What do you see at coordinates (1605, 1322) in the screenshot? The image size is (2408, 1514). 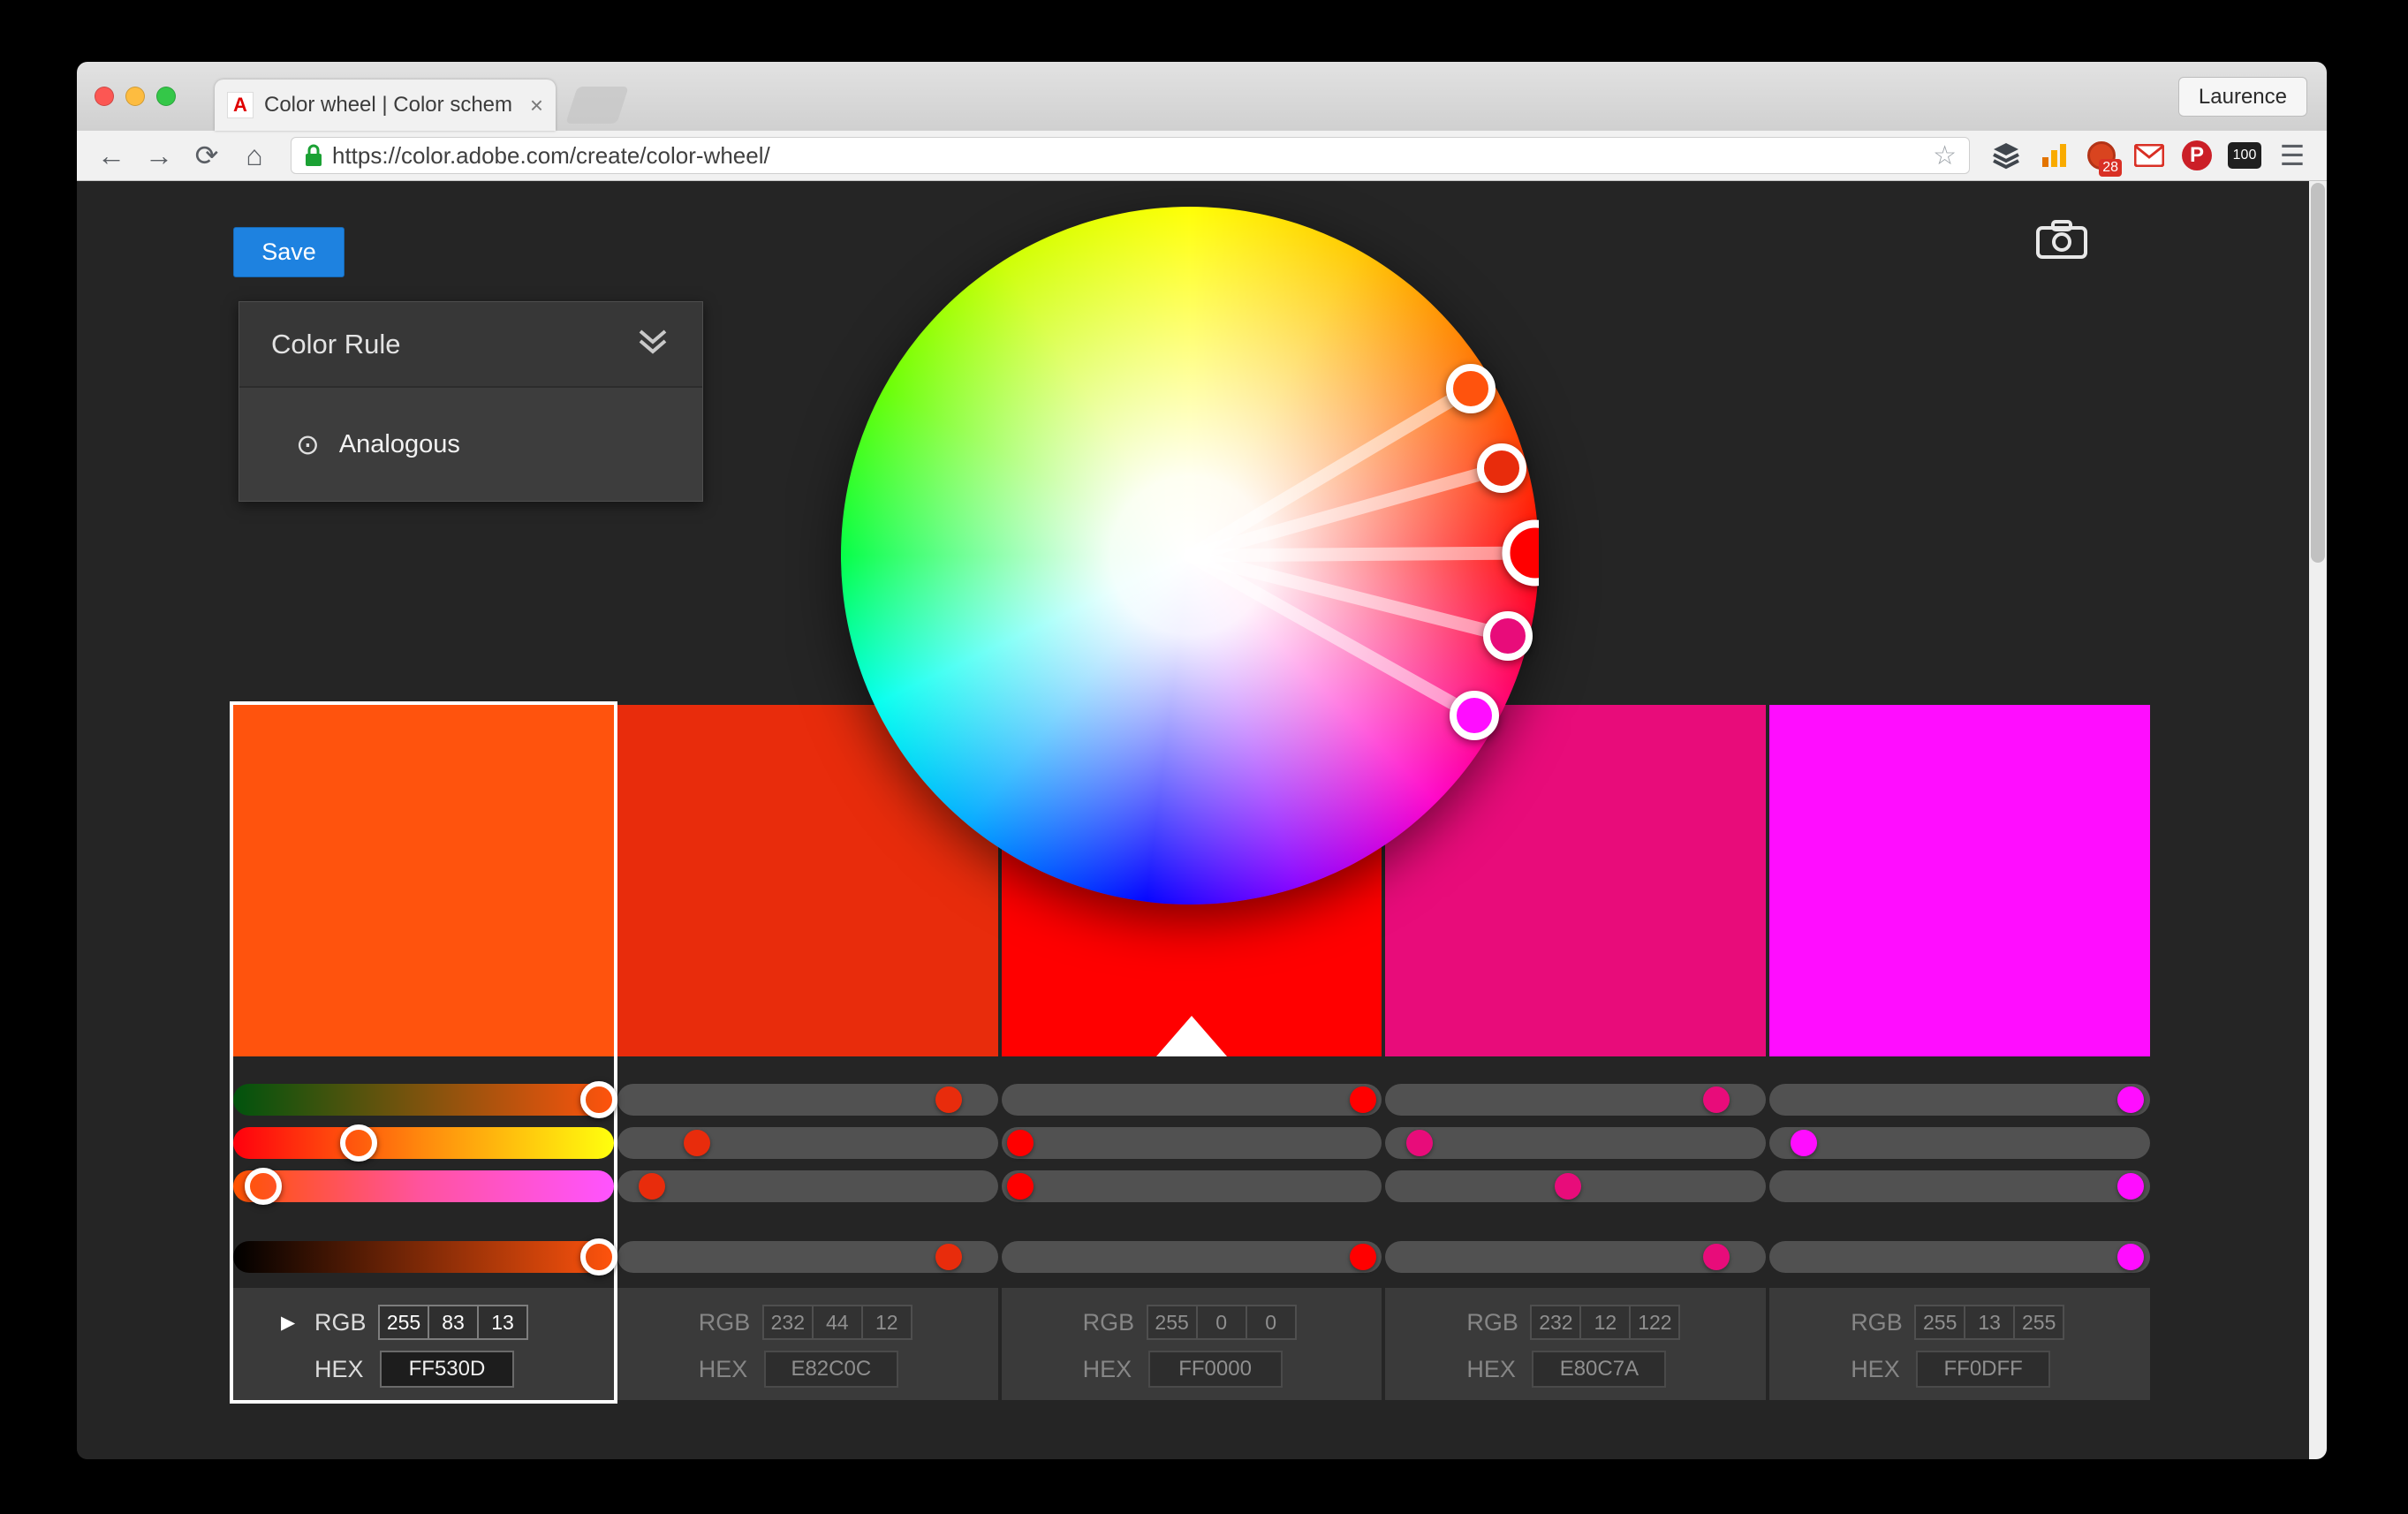 I see `rgb-g-value: 12` at bounding box center [1605, 1322].